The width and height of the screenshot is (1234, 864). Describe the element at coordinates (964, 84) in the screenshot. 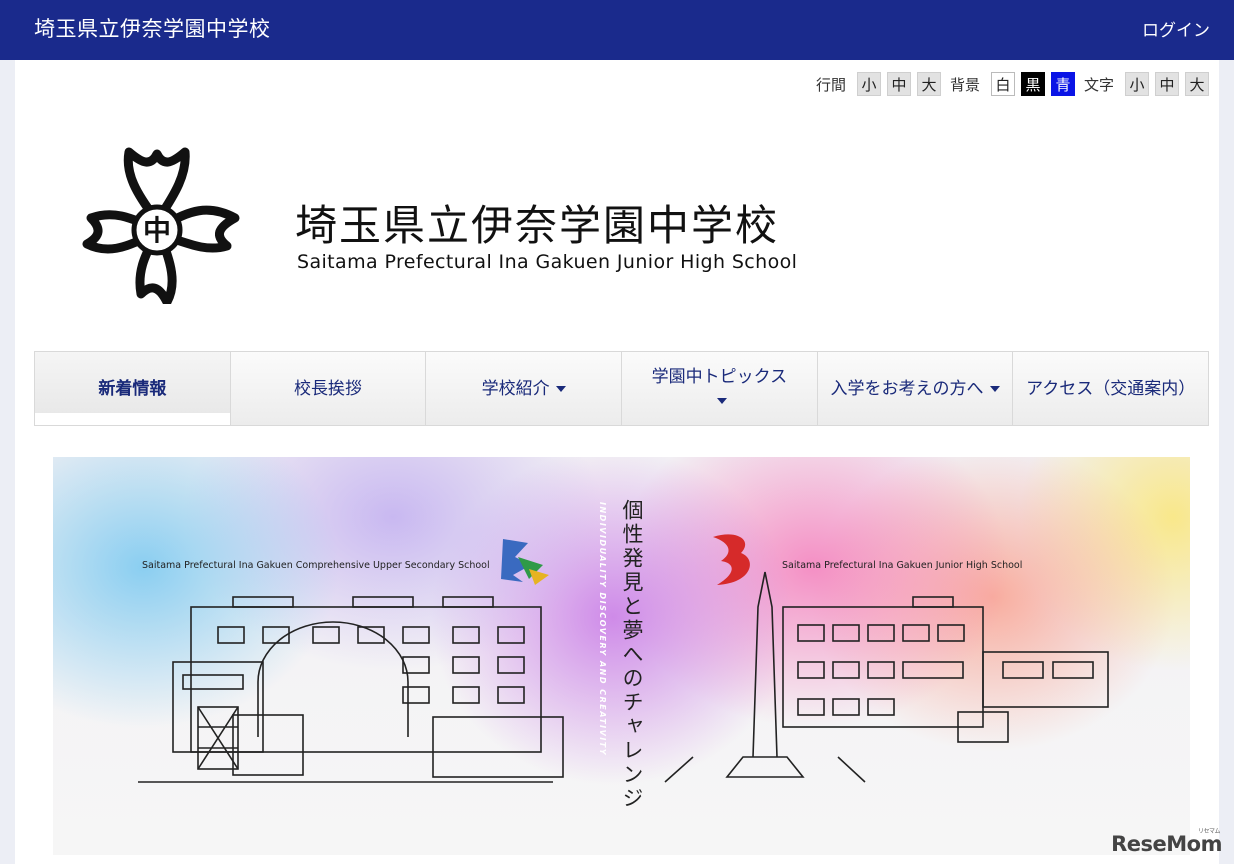

I see `background-label: 背景` at that location.